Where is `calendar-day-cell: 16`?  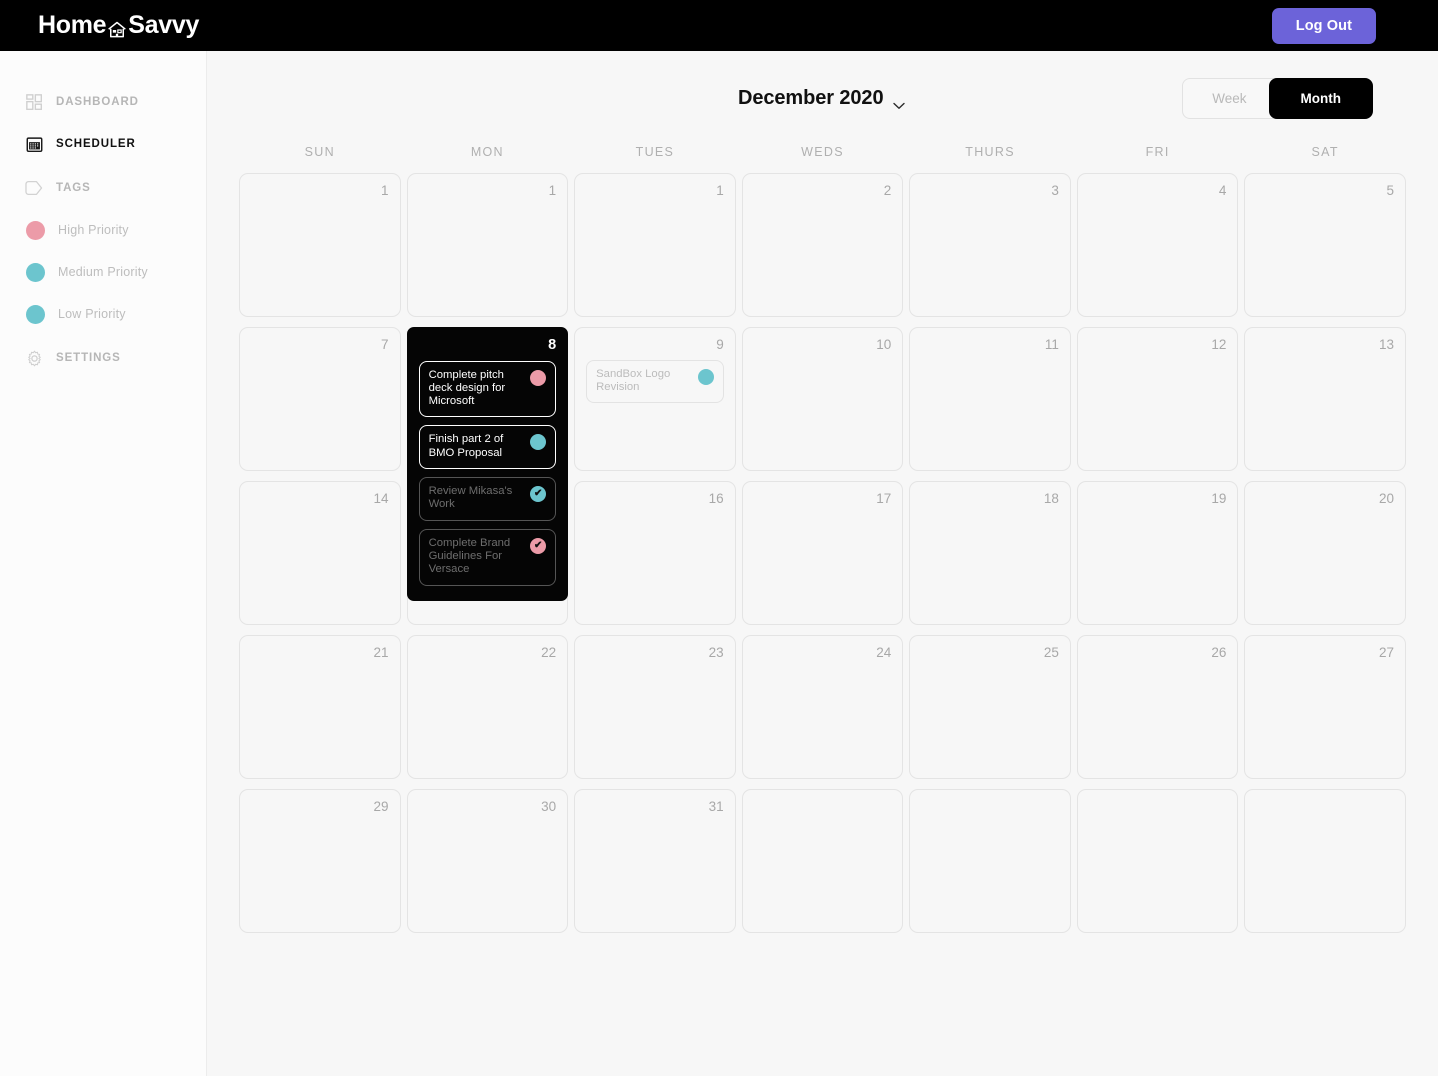
calendar-day-cell: 16 is located at coordinates (655, 553).